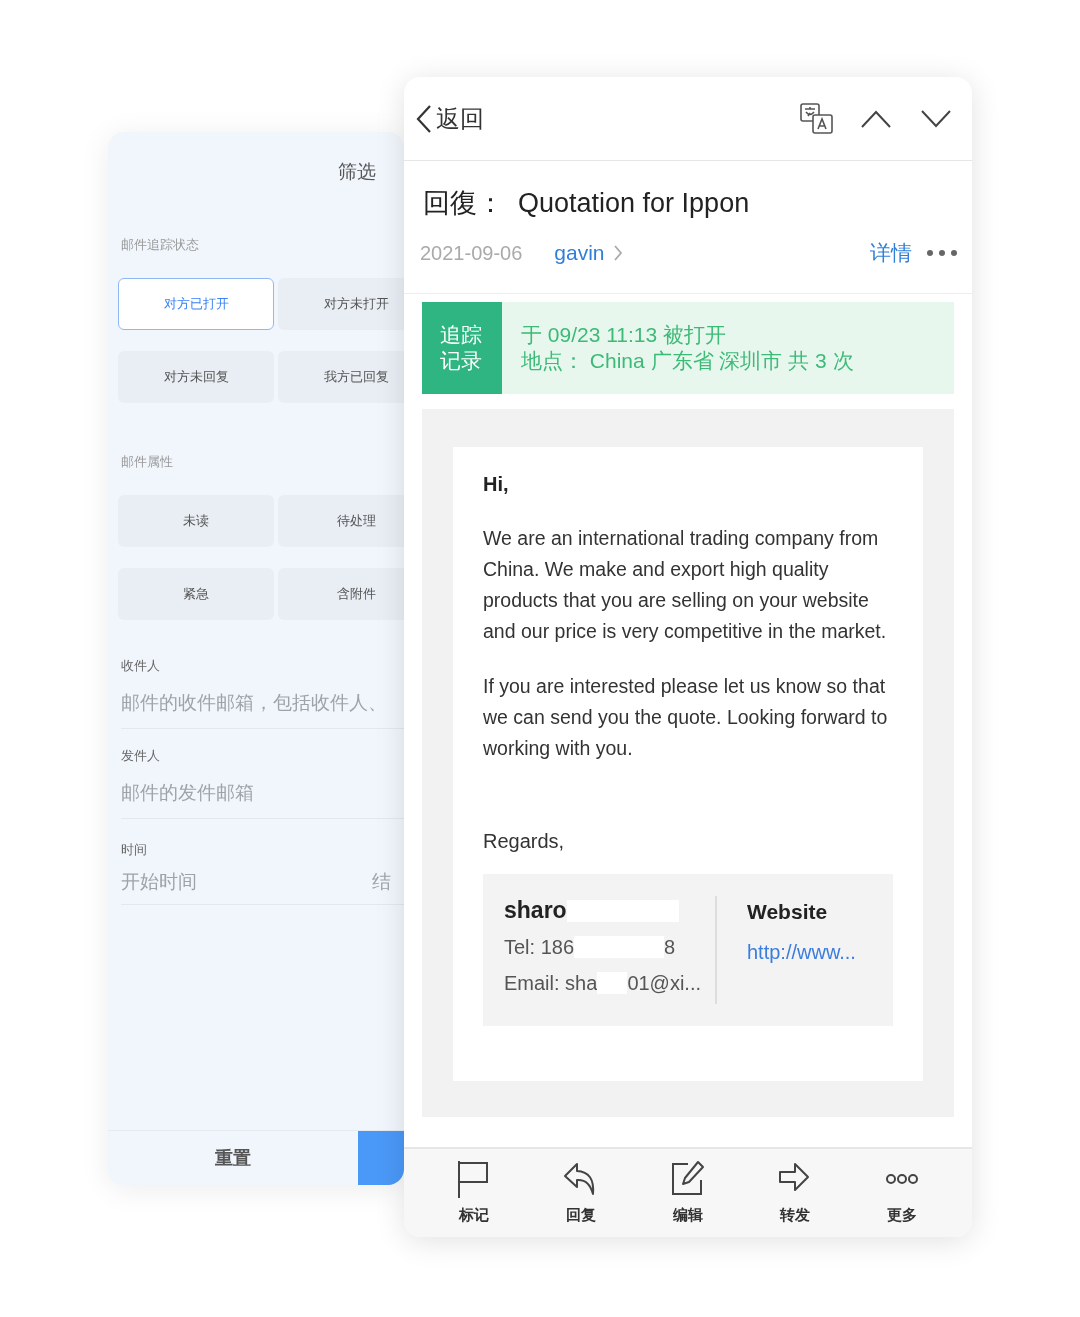  I want to click on edit-icon, so click(688, 1178).